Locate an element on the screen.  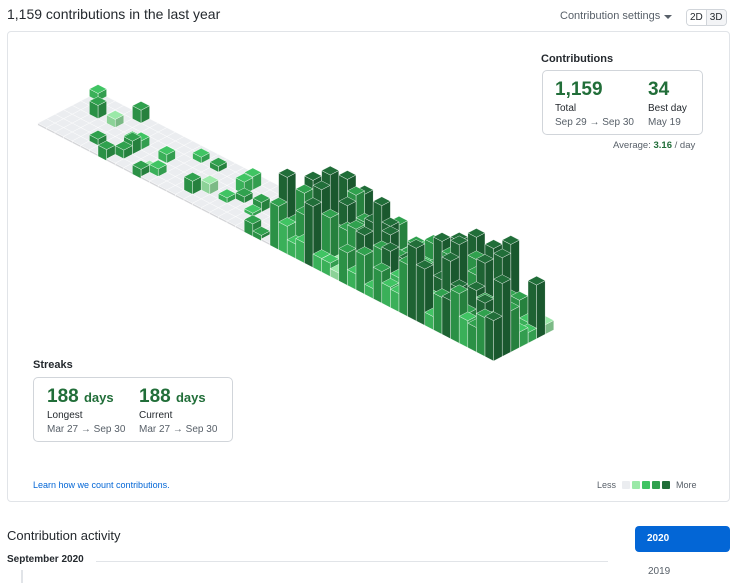
color-legend: Less More is located at coordinates (647, 485).